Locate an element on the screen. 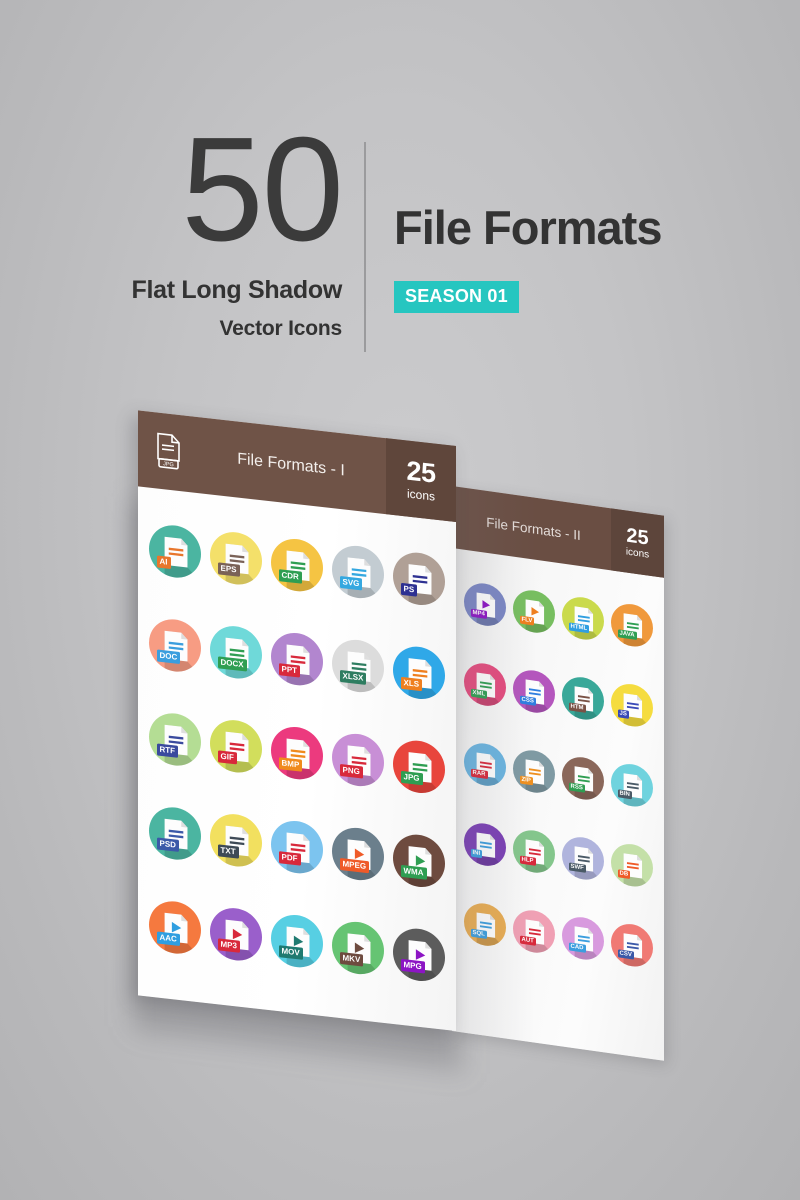  icon-grid-cell: WMA is located at coordinates (418, 860).